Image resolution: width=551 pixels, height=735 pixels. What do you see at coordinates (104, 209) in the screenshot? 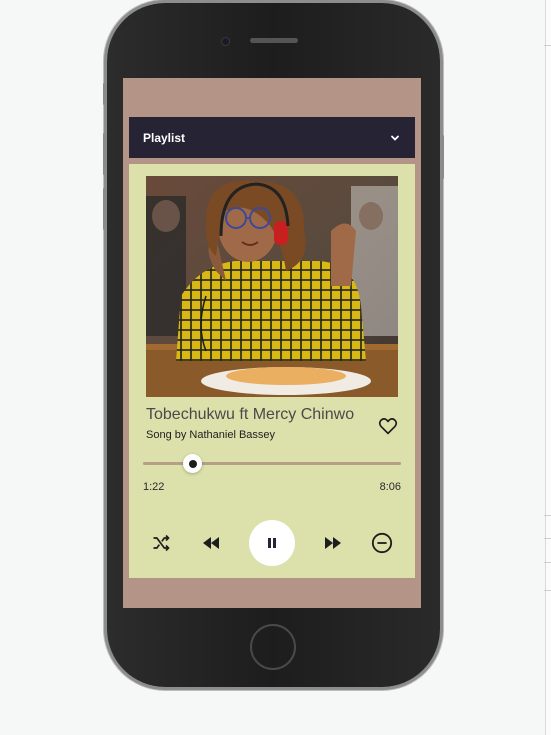
I see `volume-down-button` at bounding box center [104, 209].